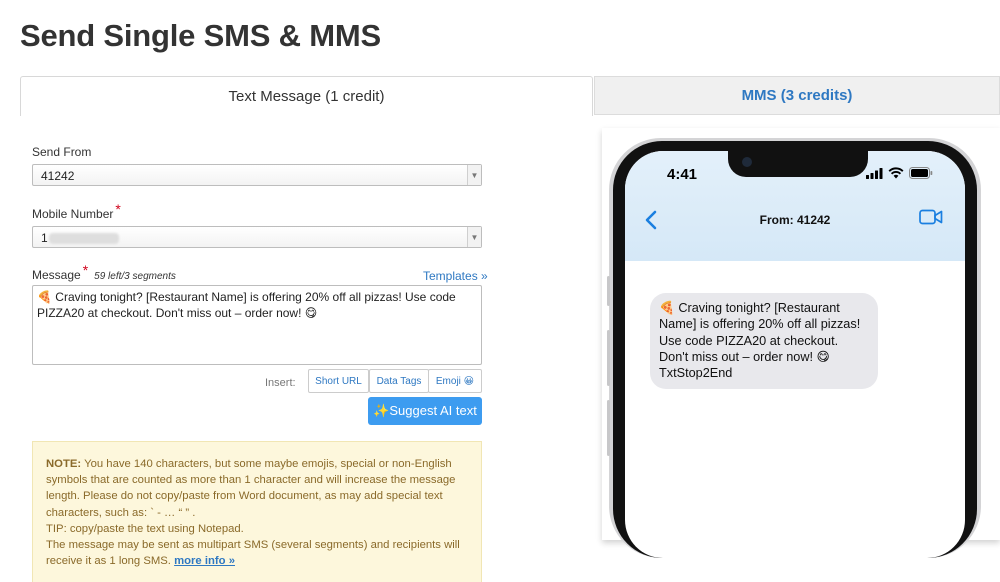 The width and height of the screenshot is (1000, 582). I want to click on send-from-select: 41242 ▼, so click(257, 175).